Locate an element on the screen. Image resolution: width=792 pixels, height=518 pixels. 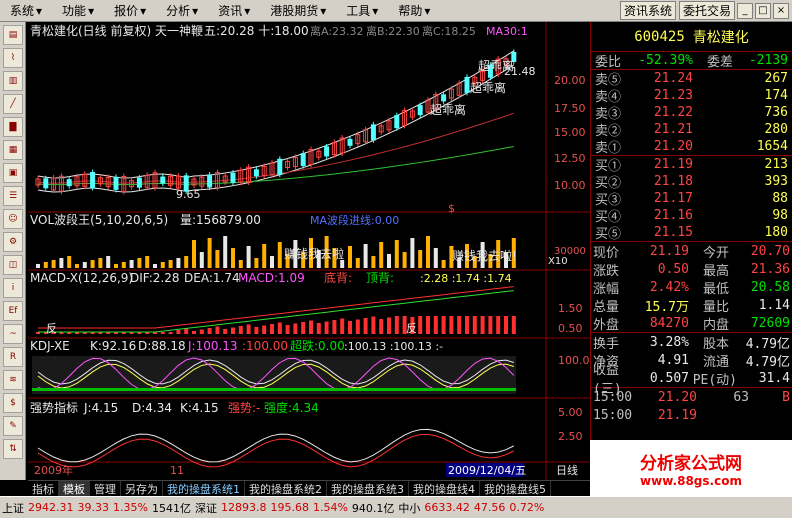
annotation-high: 21.48 is located at coordinates (520, 71).